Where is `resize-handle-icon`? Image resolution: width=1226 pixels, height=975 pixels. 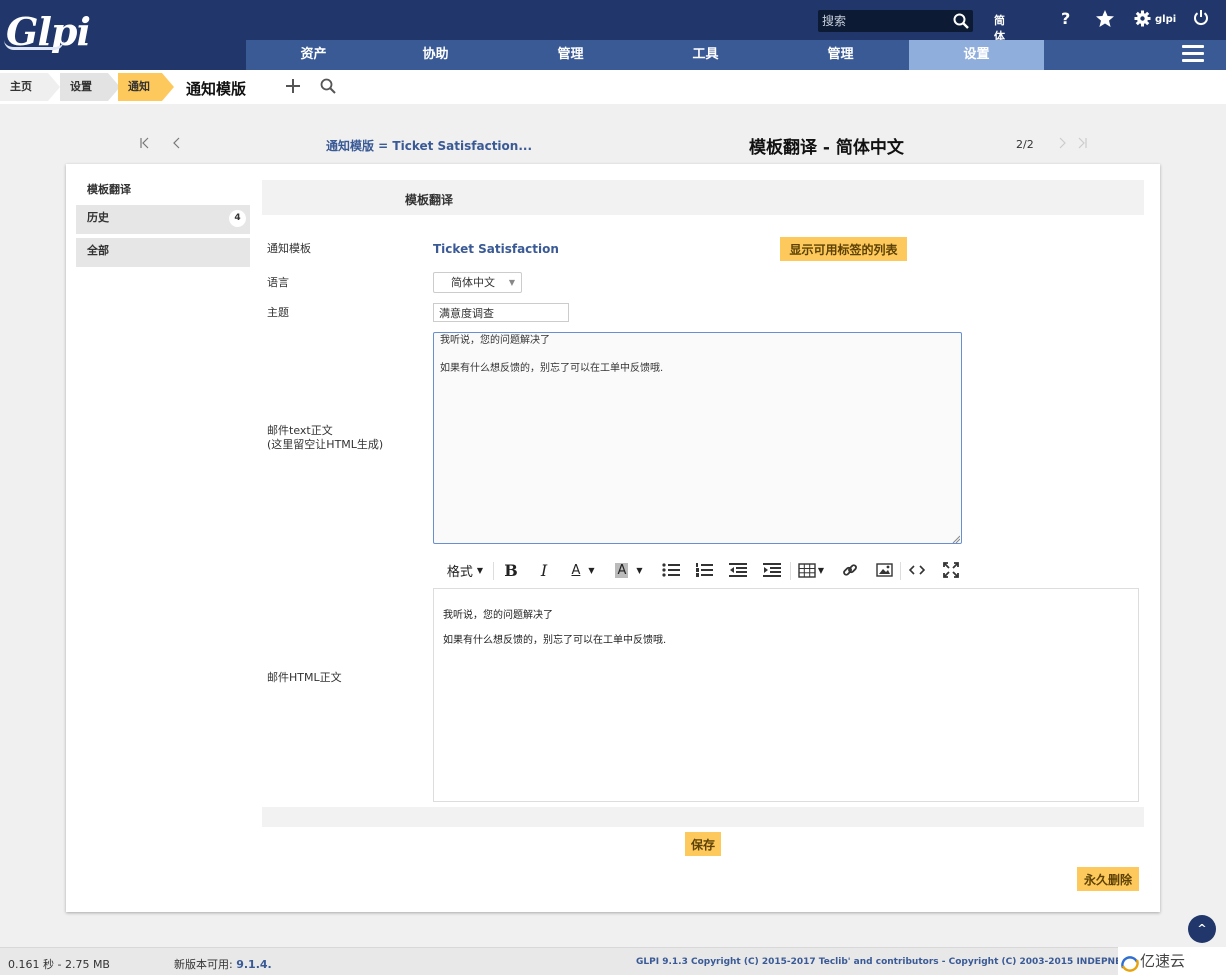 resize-handle-icon is located at coordinates (956, 539).